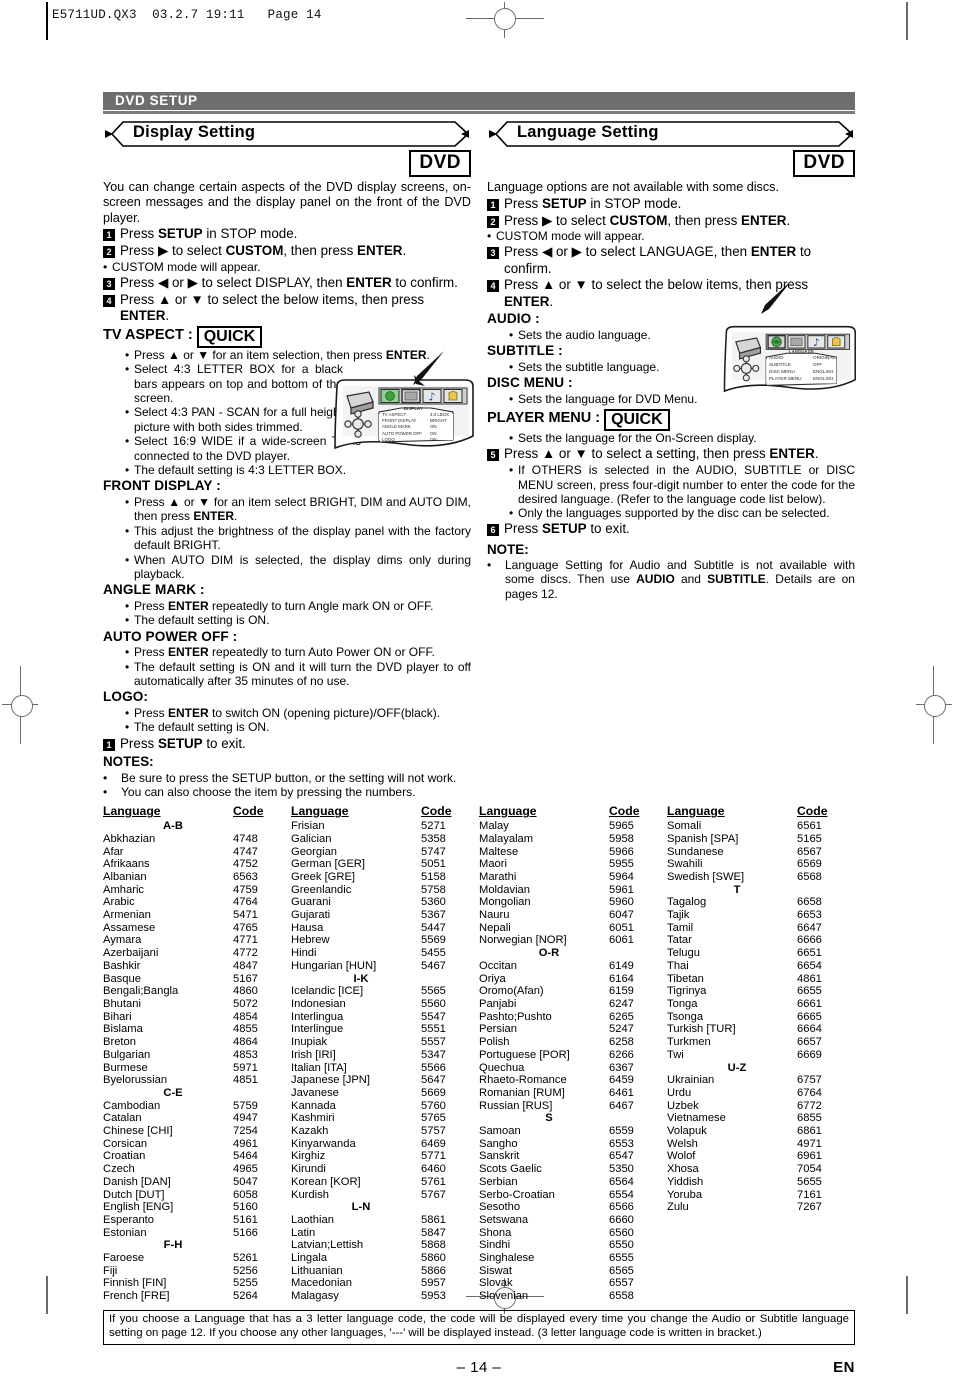  Describe the element at coordinates (522, 1092) in the screenshot. I see `language-name: Romanian [RUM]` at that location.